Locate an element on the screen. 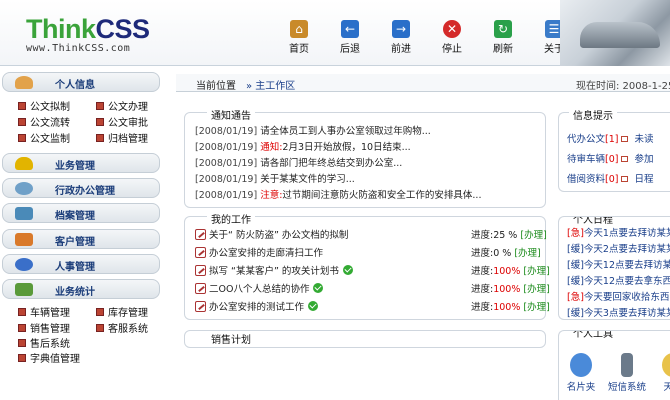 The width and height of the screenshot is (670, 400). info-row: 借阅资料[0] 日程 is located at coordinates (610, 178).